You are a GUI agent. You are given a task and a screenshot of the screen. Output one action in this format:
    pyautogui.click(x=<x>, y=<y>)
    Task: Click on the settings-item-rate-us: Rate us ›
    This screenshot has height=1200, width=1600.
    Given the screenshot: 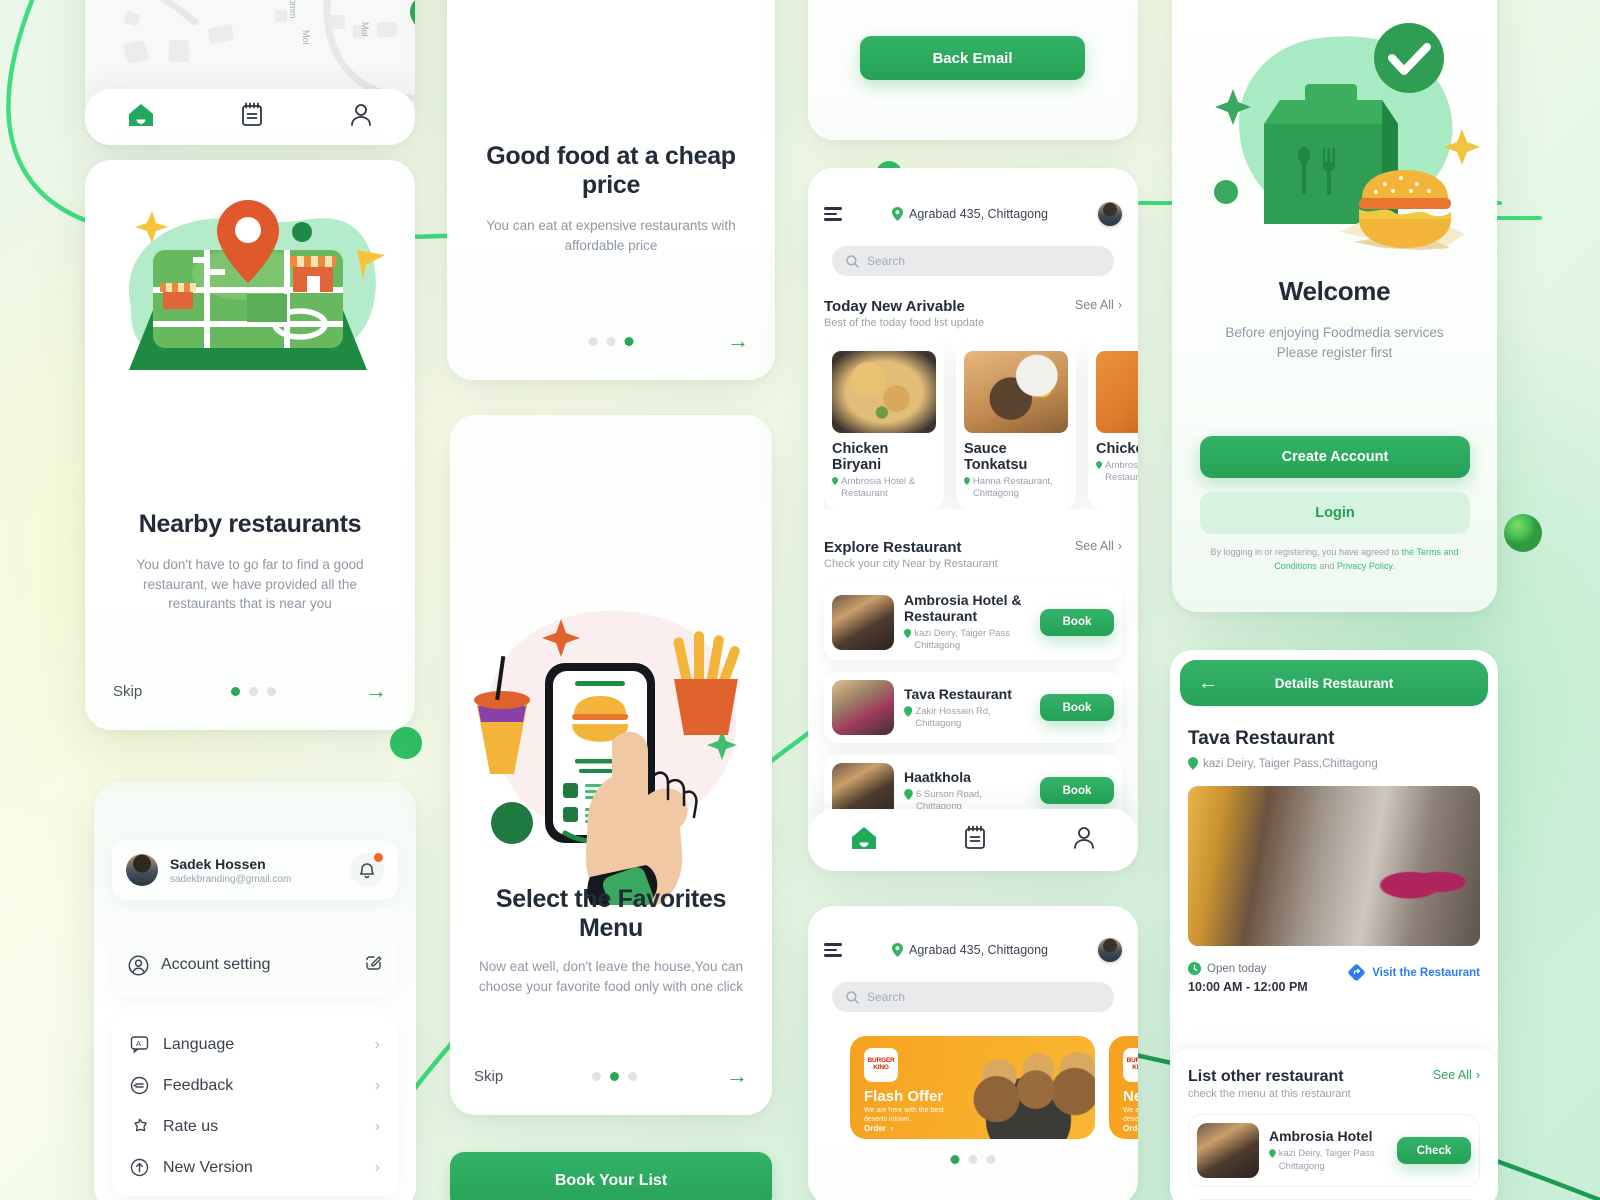 What is the action you would take?
    pyautogui.click(x=255, y=1126)
    